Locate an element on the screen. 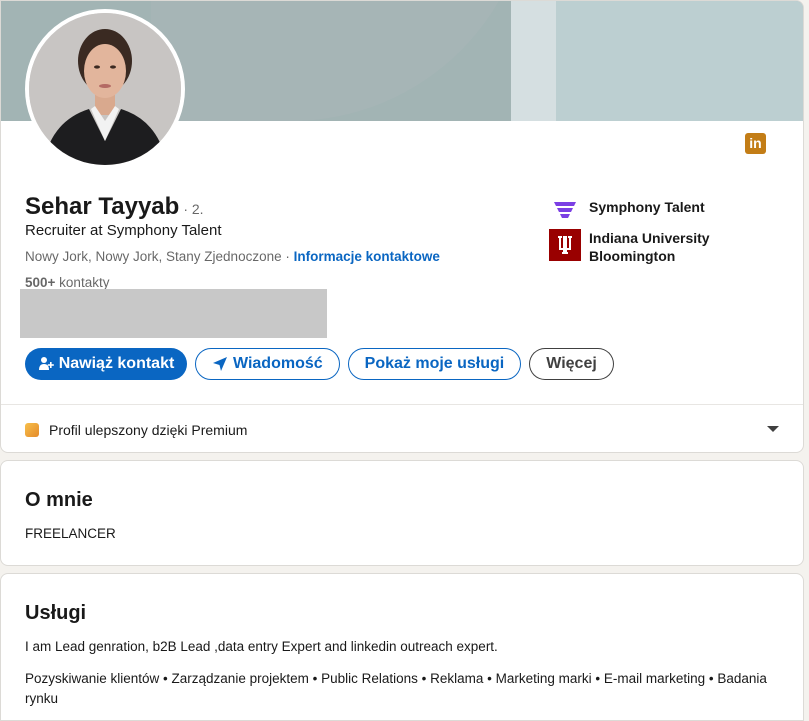 This screenshot has height=721, width=809. message-label: Wiadomość is located at coordinates (278, 363).